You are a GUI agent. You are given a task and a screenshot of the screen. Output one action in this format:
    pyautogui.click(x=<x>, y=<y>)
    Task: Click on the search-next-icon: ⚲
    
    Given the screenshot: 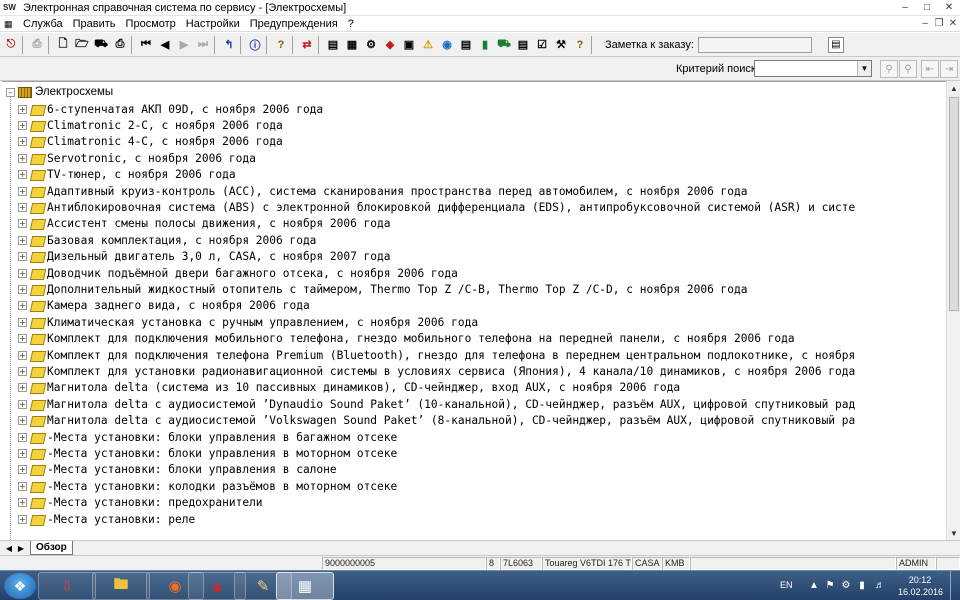 What is the action you would take?
    pyautogui.click(x=908, y=69)
    